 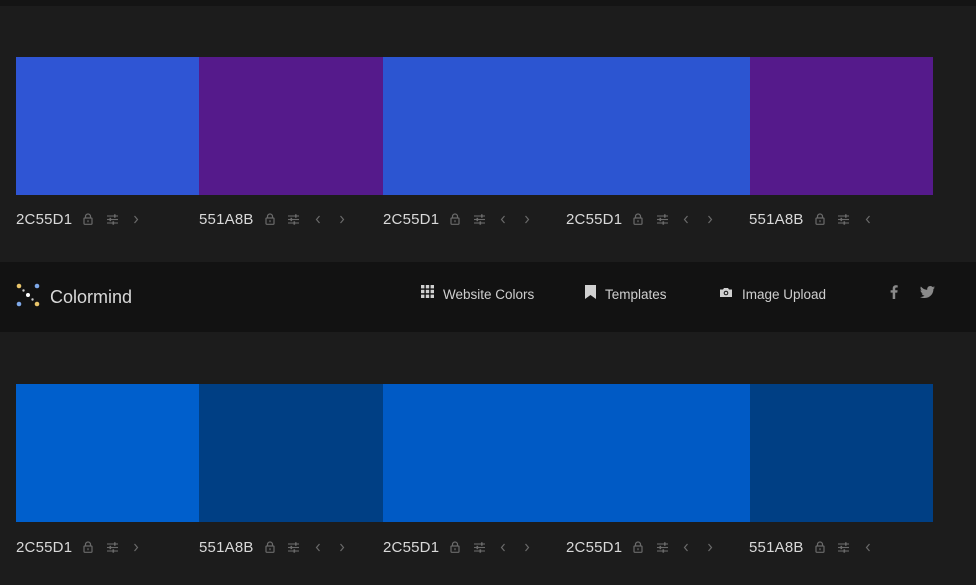 I want to click on brand: Colormind, so click(x=74, y=297).